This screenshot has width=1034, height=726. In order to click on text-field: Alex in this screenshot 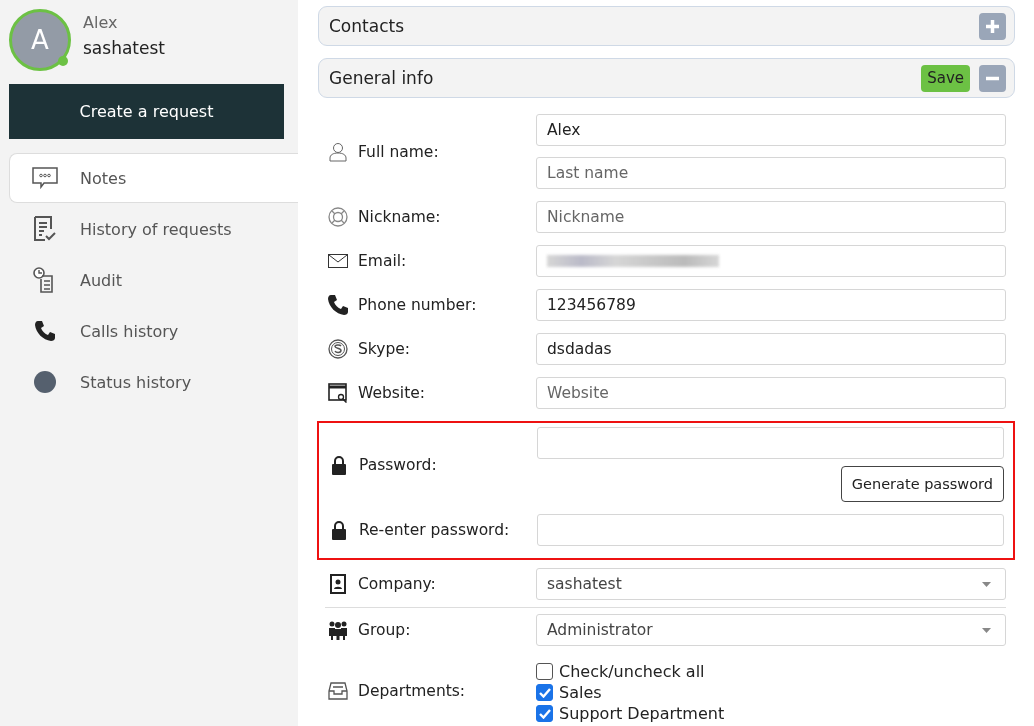, I will do `click(771, 130)`.